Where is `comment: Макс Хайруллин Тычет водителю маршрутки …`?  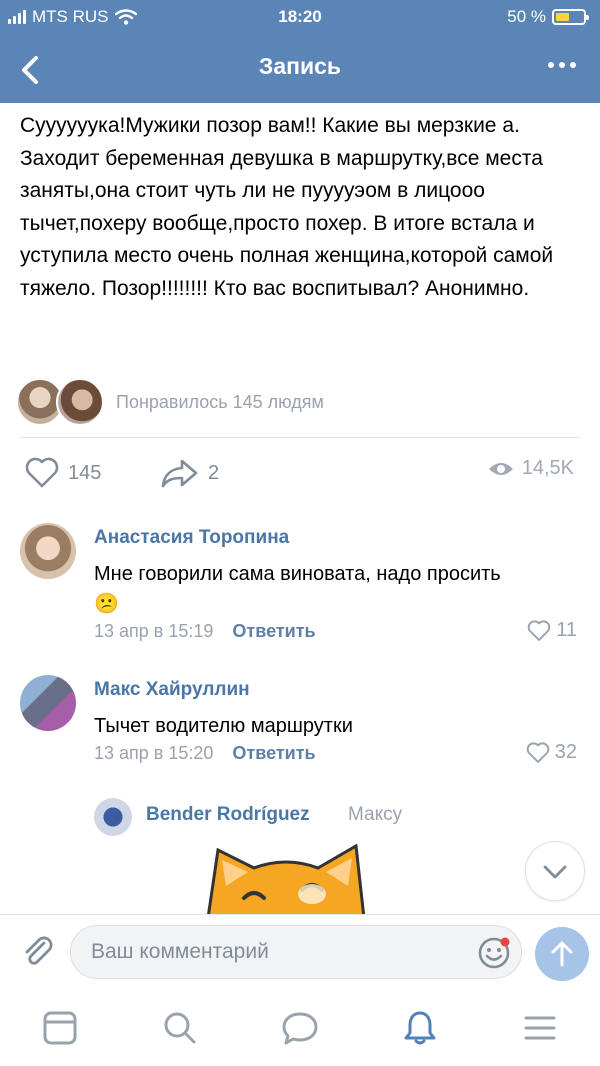 comment: Макс Хайруллин Тычет водителю маршрутки … is located at coordinates (302, 725).